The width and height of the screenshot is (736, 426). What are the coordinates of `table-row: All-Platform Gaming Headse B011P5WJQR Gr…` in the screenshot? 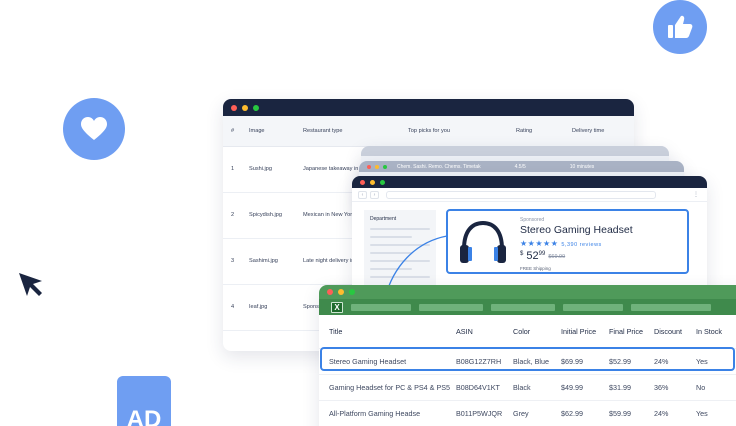 It's located at (527, 413).